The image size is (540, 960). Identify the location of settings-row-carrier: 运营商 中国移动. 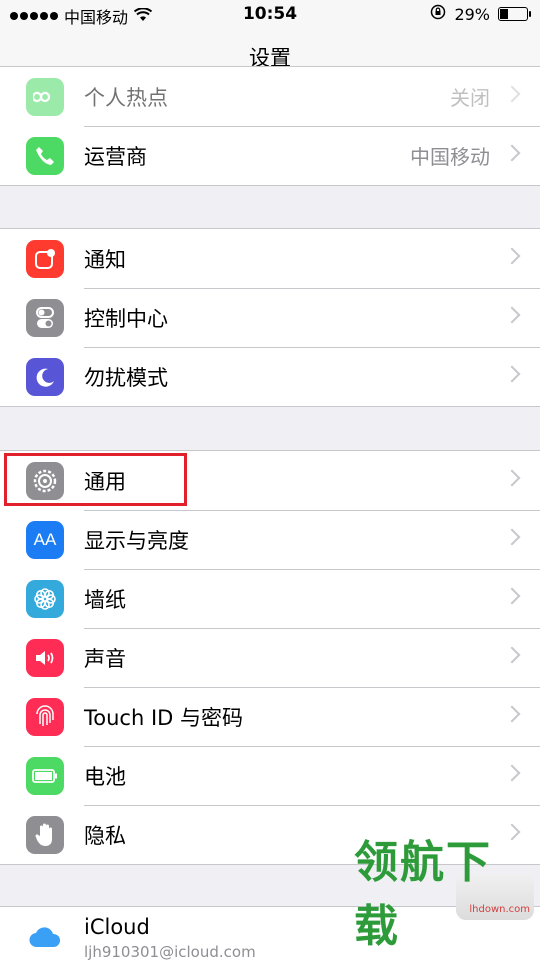
(270, 155).